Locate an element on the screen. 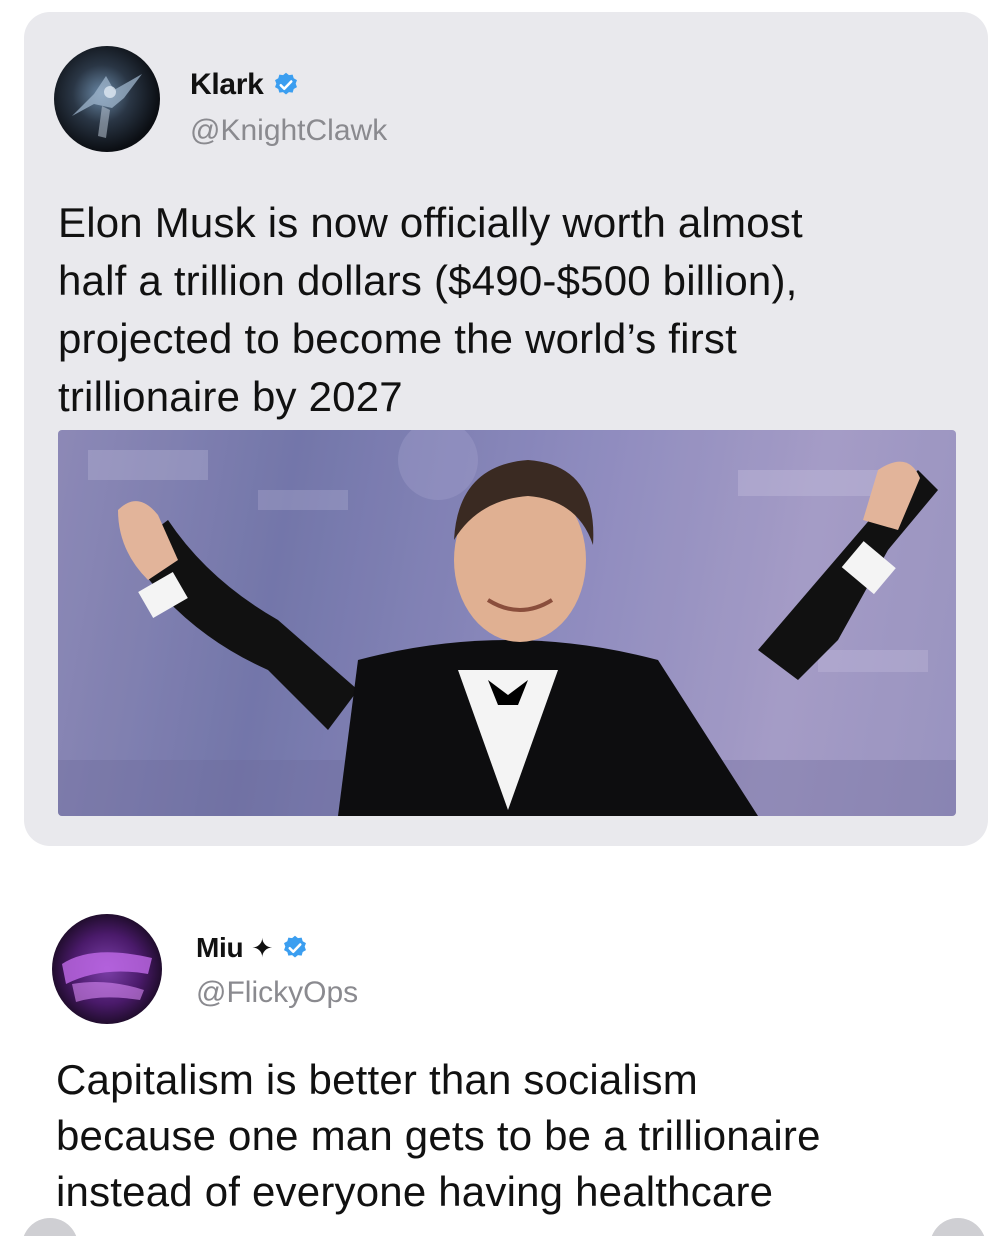  author-name-row: Miu ✦ is located at coordinates (252, 948).